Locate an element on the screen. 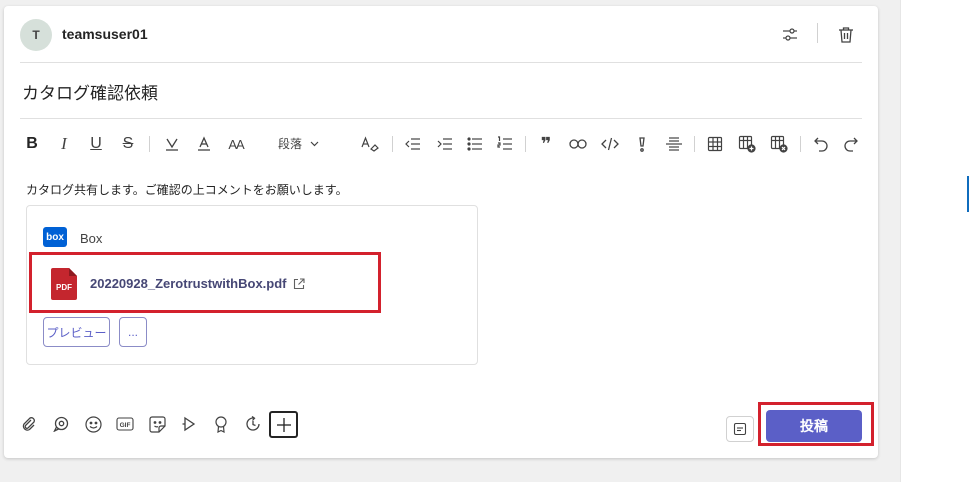  schedule-button is located at coordinates (253, 424).